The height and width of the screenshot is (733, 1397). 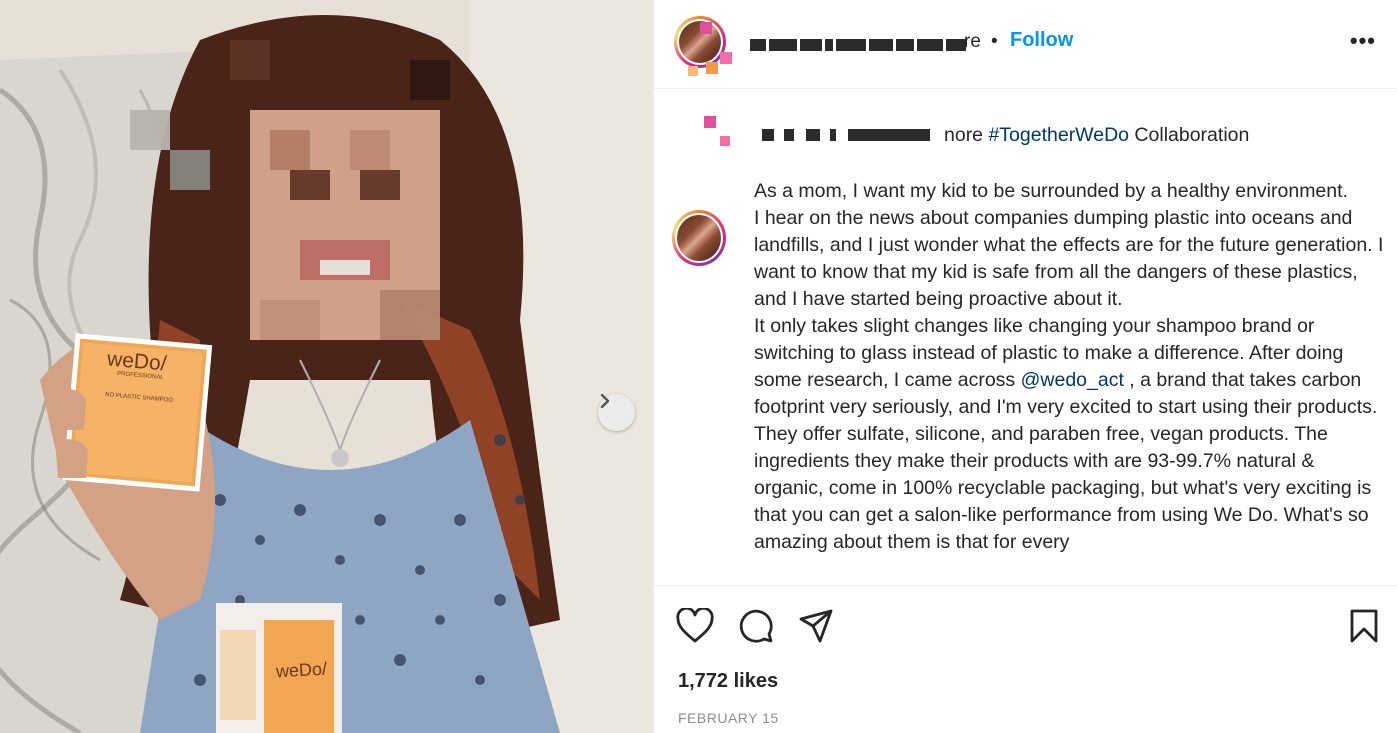 I want to click on caption-username-redacted, so click(x=849, y=134).